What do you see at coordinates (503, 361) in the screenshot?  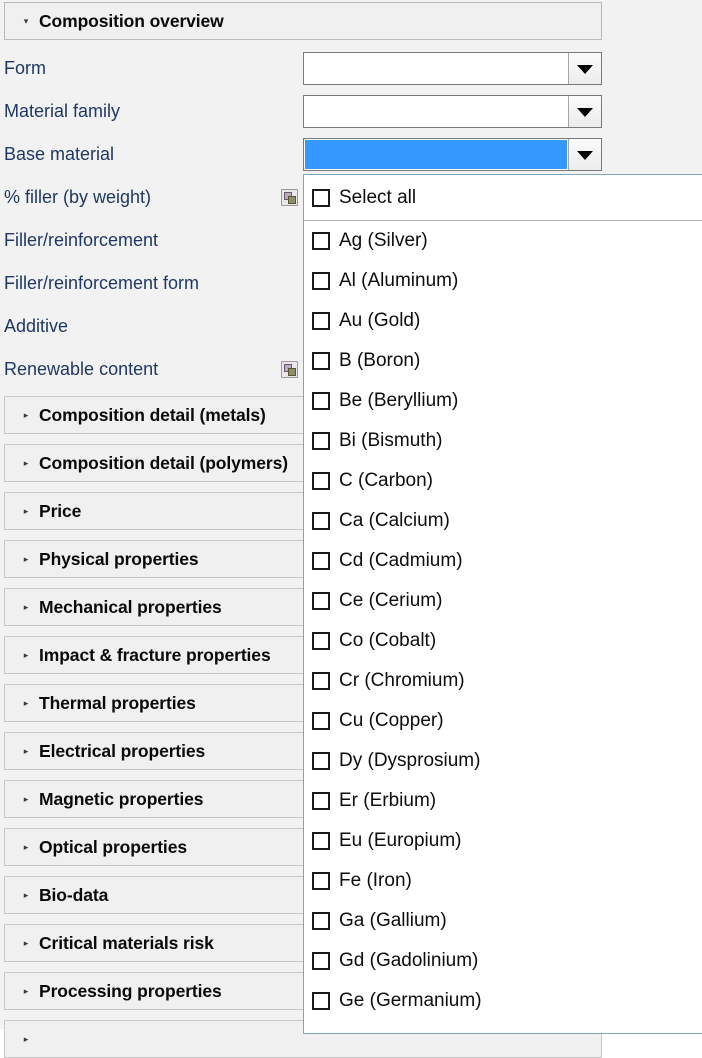 I see `dropdown-option: B (Boron)` at bounding box center [503, 361].